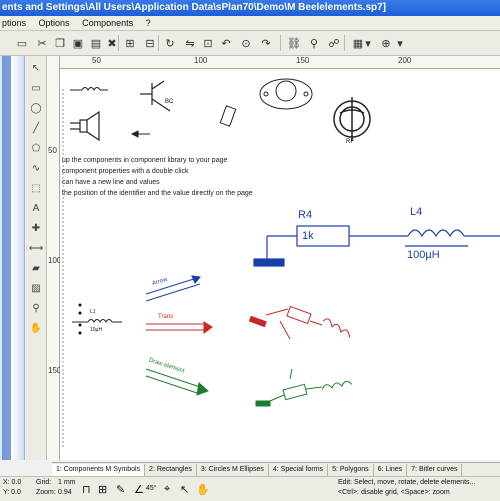 The width and height of the screenshot is (500, 501). What do you see at coordinates (36, 328) in the screenshot?
I see `hand-icon: ✋` at bounding box center [36, 328].